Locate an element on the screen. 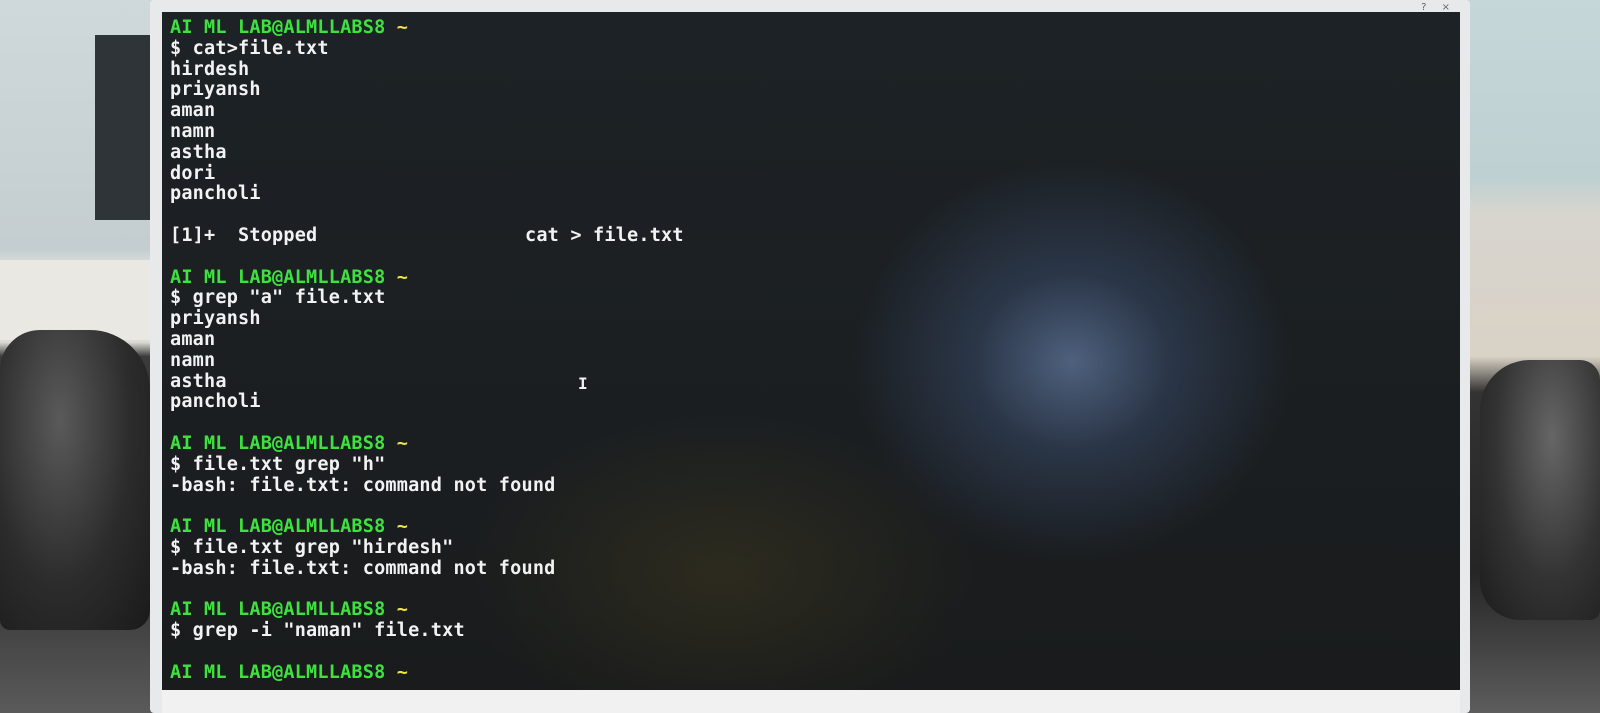 The width and height of the screenshot is (1600, 713). background-left is located at coordinates (80, 356).